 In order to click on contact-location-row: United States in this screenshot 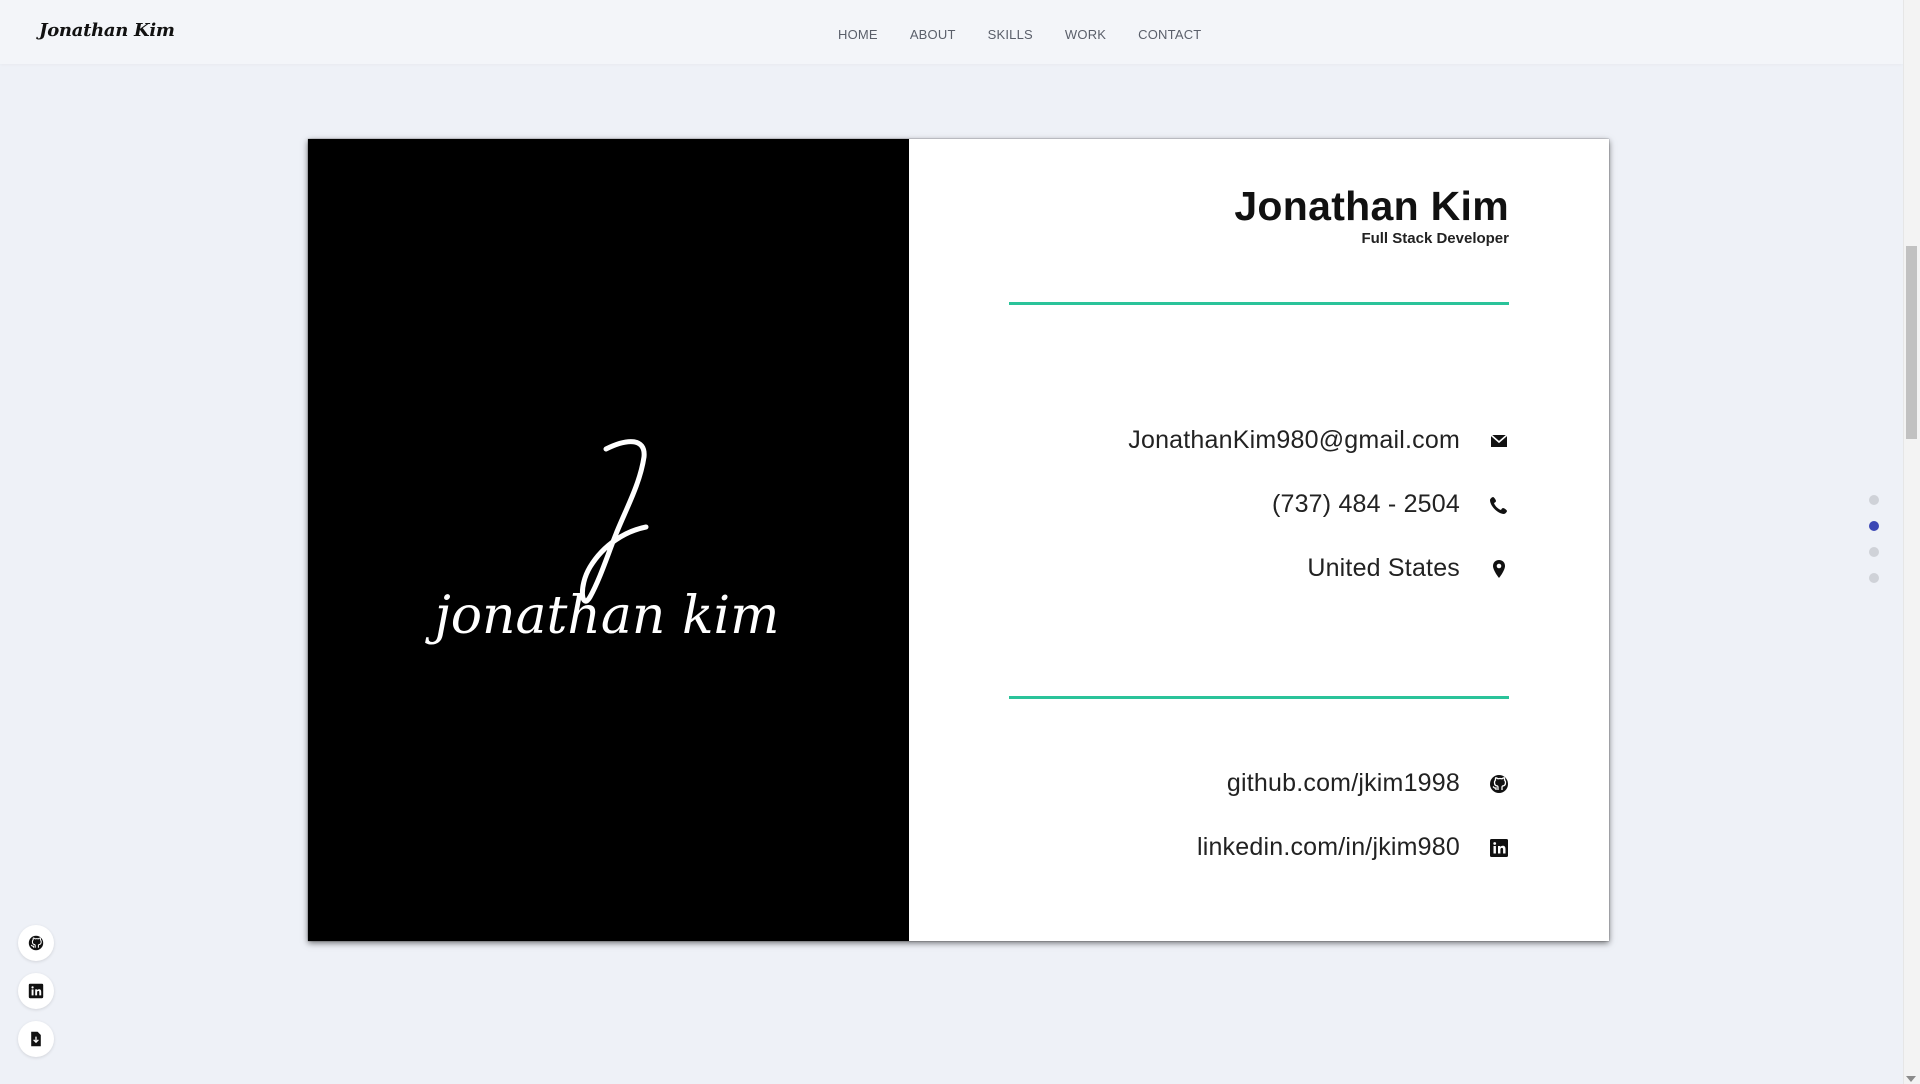, I will do `click(1408, 568)`.